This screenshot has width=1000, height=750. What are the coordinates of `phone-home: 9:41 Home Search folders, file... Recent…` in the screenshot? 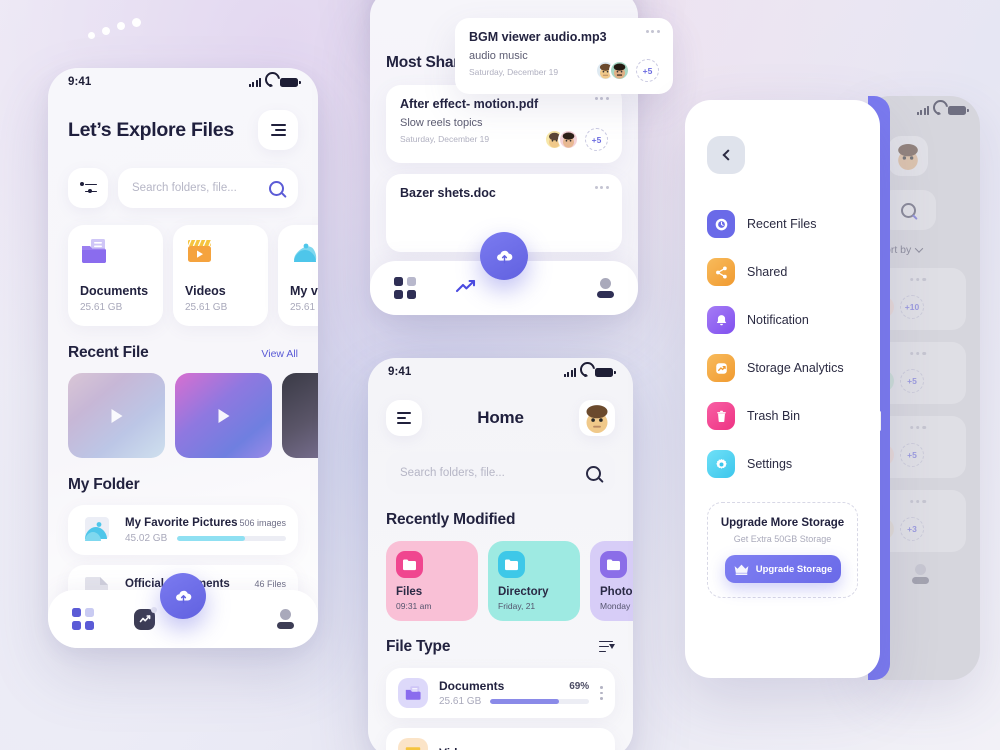 It's located at (500, 554).